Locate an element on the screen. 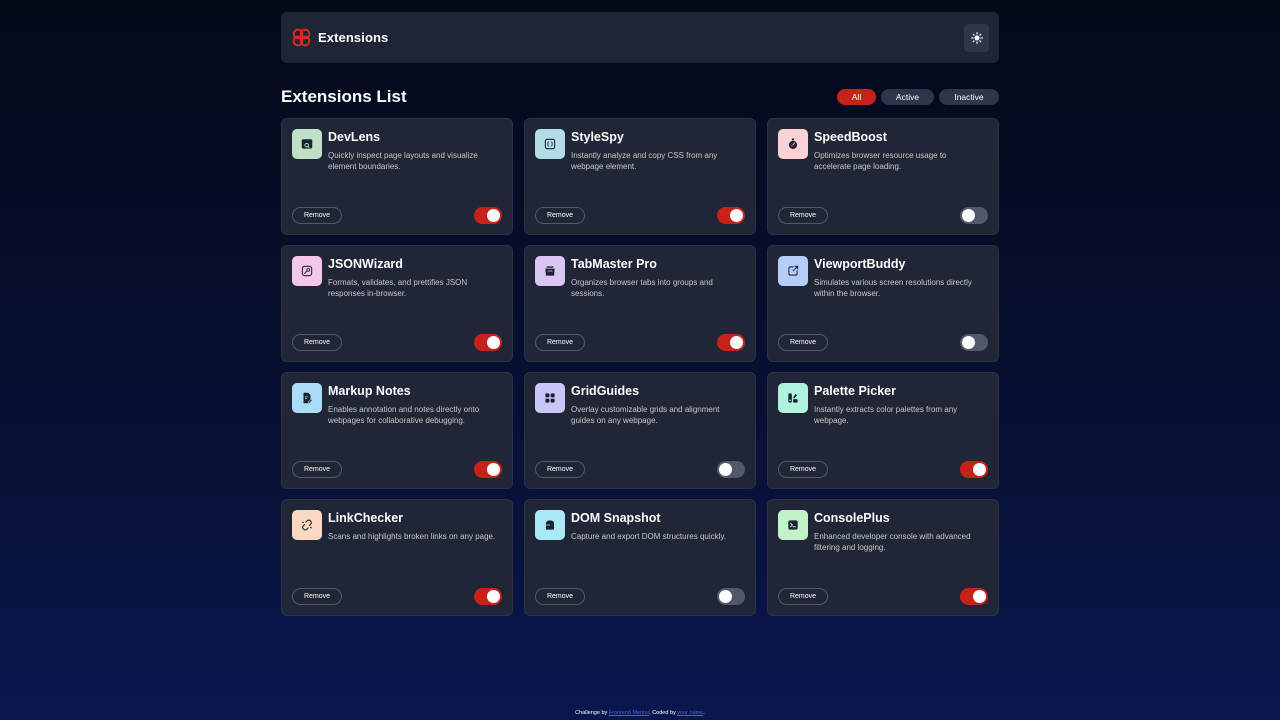 The height and width of the screenshot is (720, 1280). extension-name: Markup Notes is located at coordinates (369, 391).